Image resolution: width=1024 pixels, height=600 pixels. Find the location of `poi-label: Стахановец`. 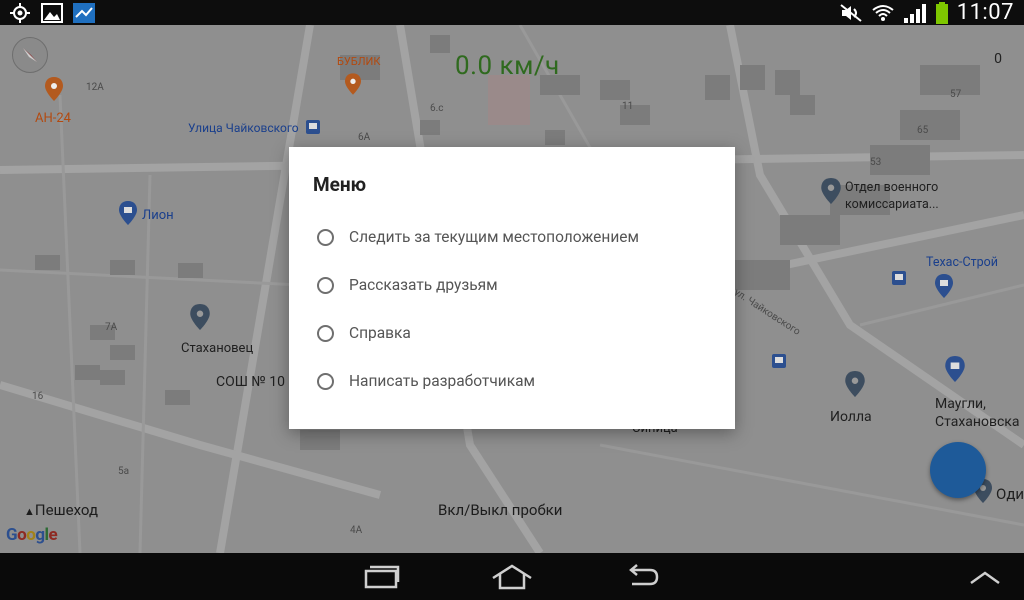

poi-label: Стахановец is located at coordinates (217, 348).